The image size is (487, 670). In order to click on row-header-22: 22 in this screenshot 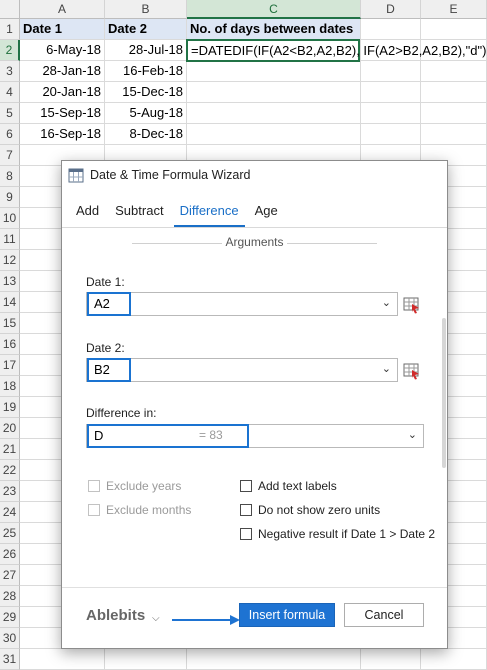, I will do `click(10, 470)`.